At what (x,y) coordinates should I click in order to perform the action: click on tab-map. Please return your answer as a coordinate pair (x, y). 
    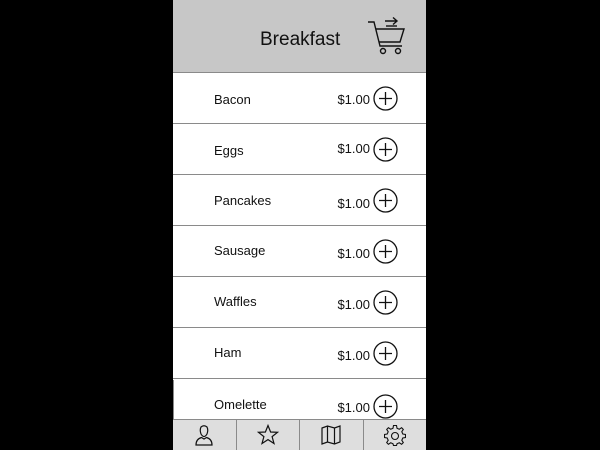
    Looking at the image, I should click on (332, 435).